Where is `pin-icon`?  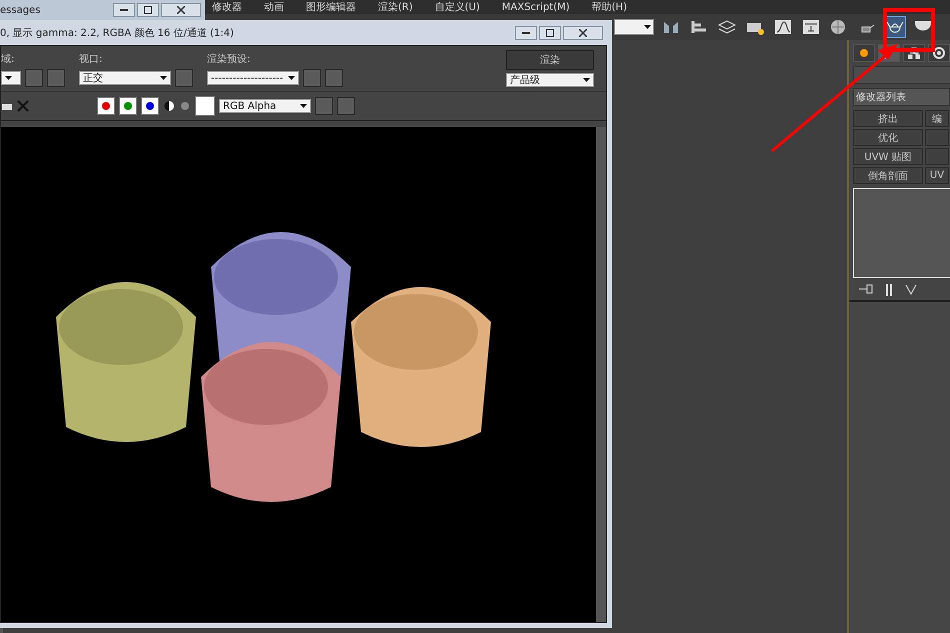
pin-icon is located at coordinates (866, 289).